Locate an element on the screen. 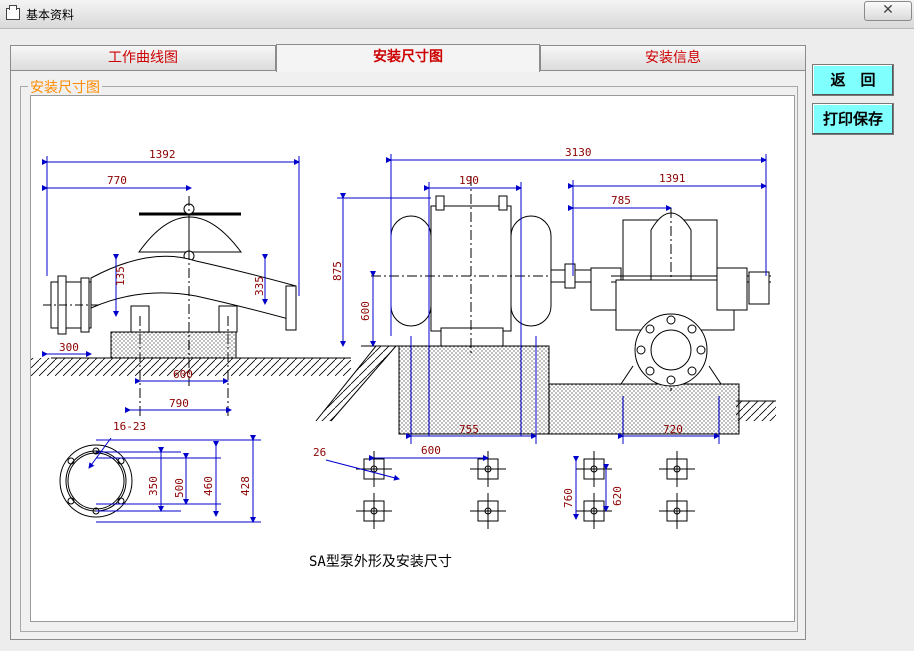  tab-installation-info: 安装信息 is located at coordinates (673, 57).